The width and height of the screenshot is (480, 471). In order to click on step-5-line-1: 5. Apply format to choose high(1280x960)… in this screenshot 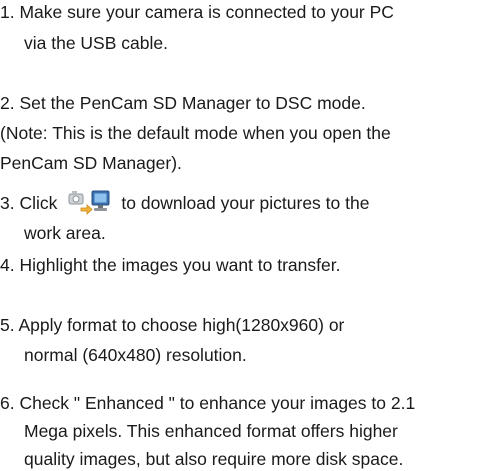, I will do `click(172, 325)`.